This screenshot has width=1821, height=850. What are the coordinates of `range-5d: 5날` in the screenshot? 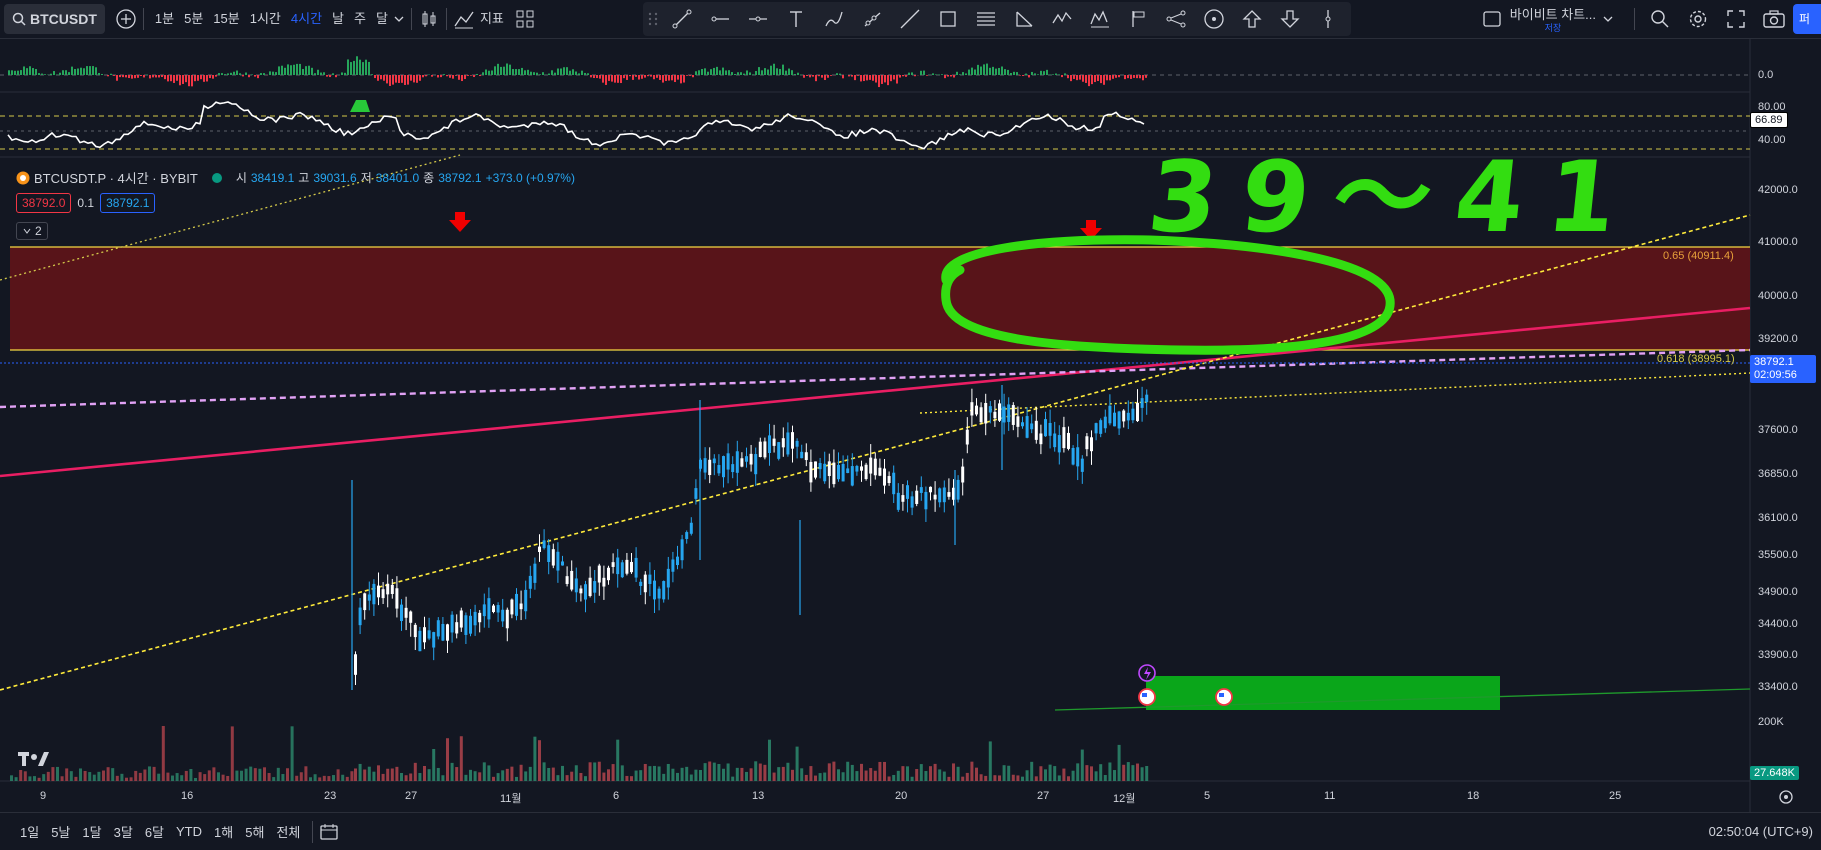 It's located at (60, 831).